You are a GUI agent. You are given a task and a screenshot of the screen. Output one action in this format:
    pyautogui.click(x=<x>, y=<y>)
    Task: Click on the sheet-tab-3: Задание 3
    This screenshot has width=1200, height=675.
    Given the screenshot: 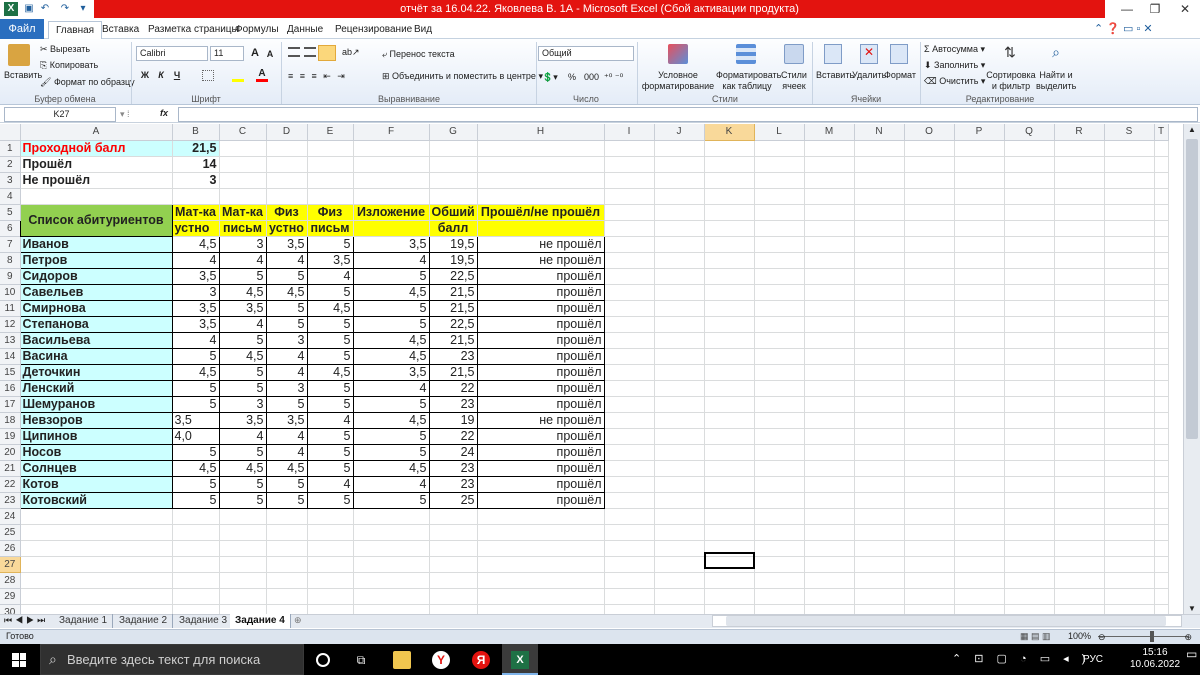 What is the action you would take?
    pyautogui.click(x=204, y=621)
    